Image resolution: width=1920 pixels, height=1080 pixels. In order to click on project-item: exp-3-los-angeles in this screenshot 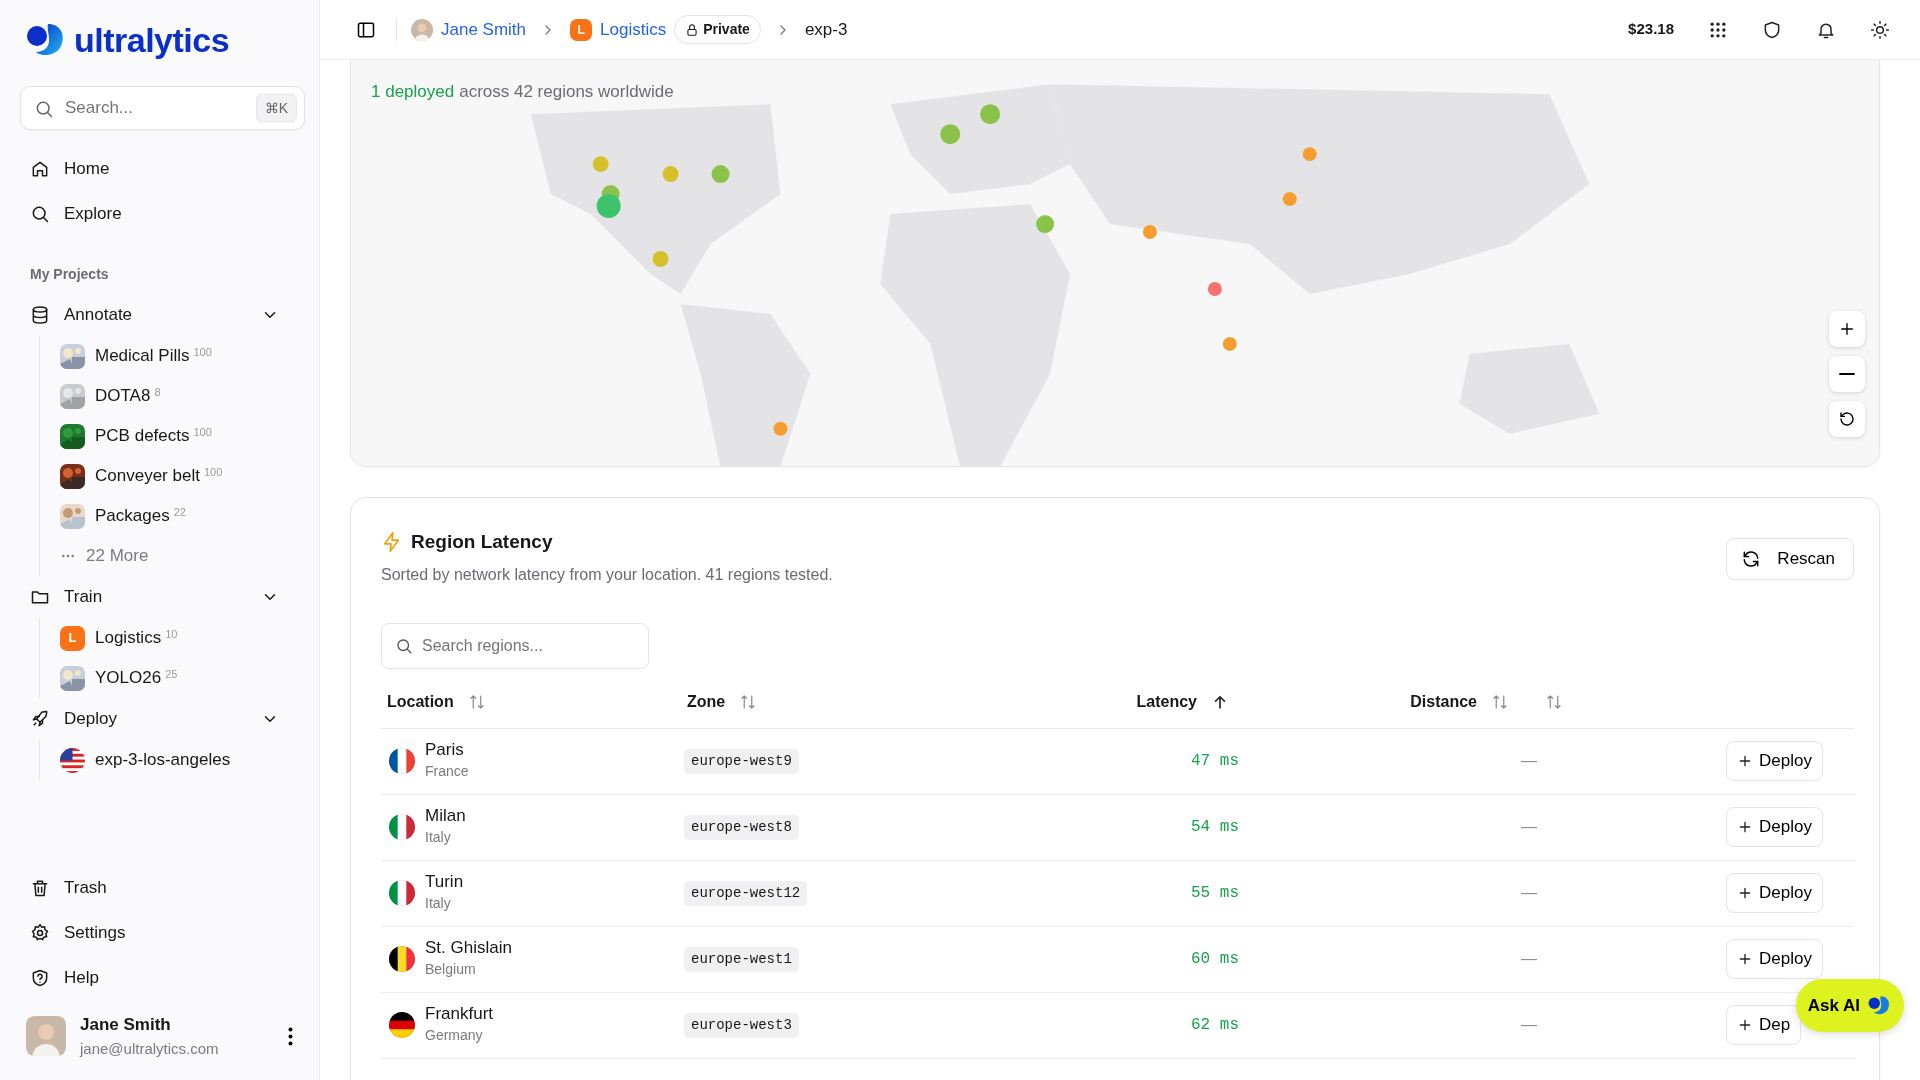, I will do `click(177, 760)`.